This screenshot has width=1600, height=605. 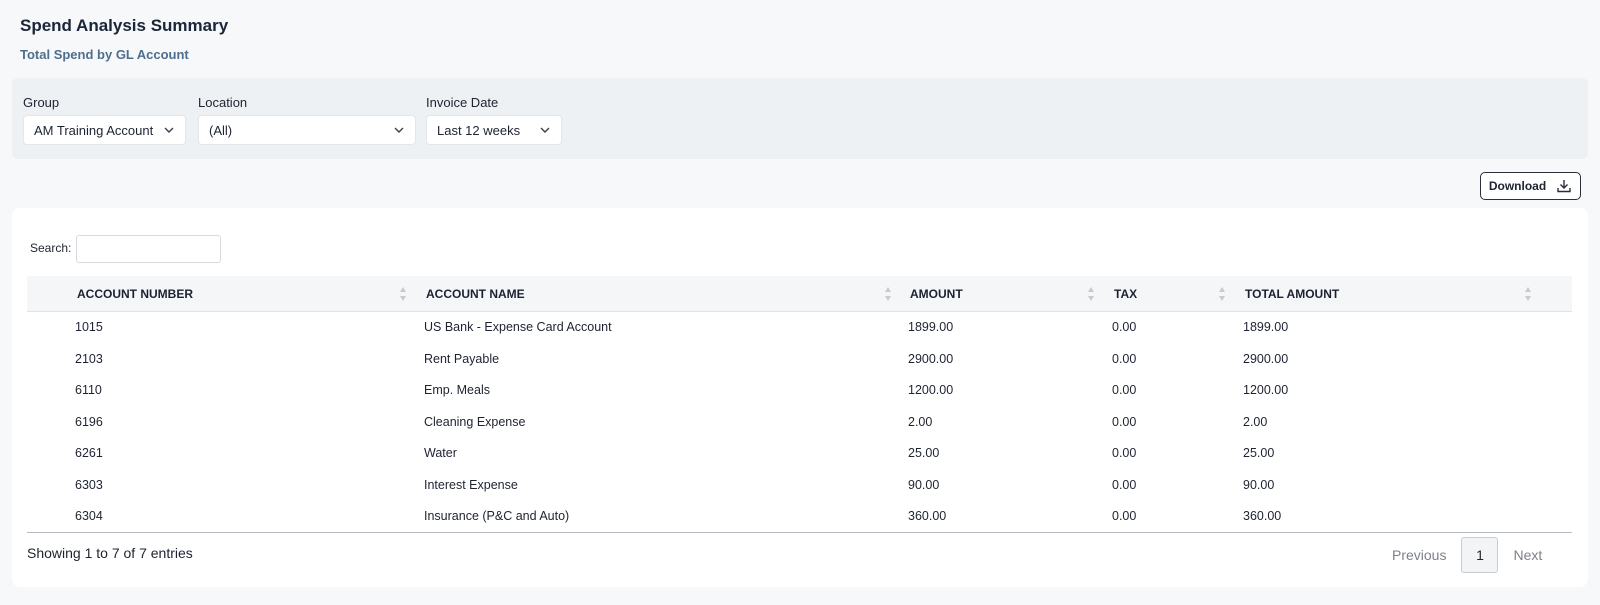 What do you see at coordinates (799, 532) in the screenshot?
I see `table-divider` at bounding box center [799, 532].